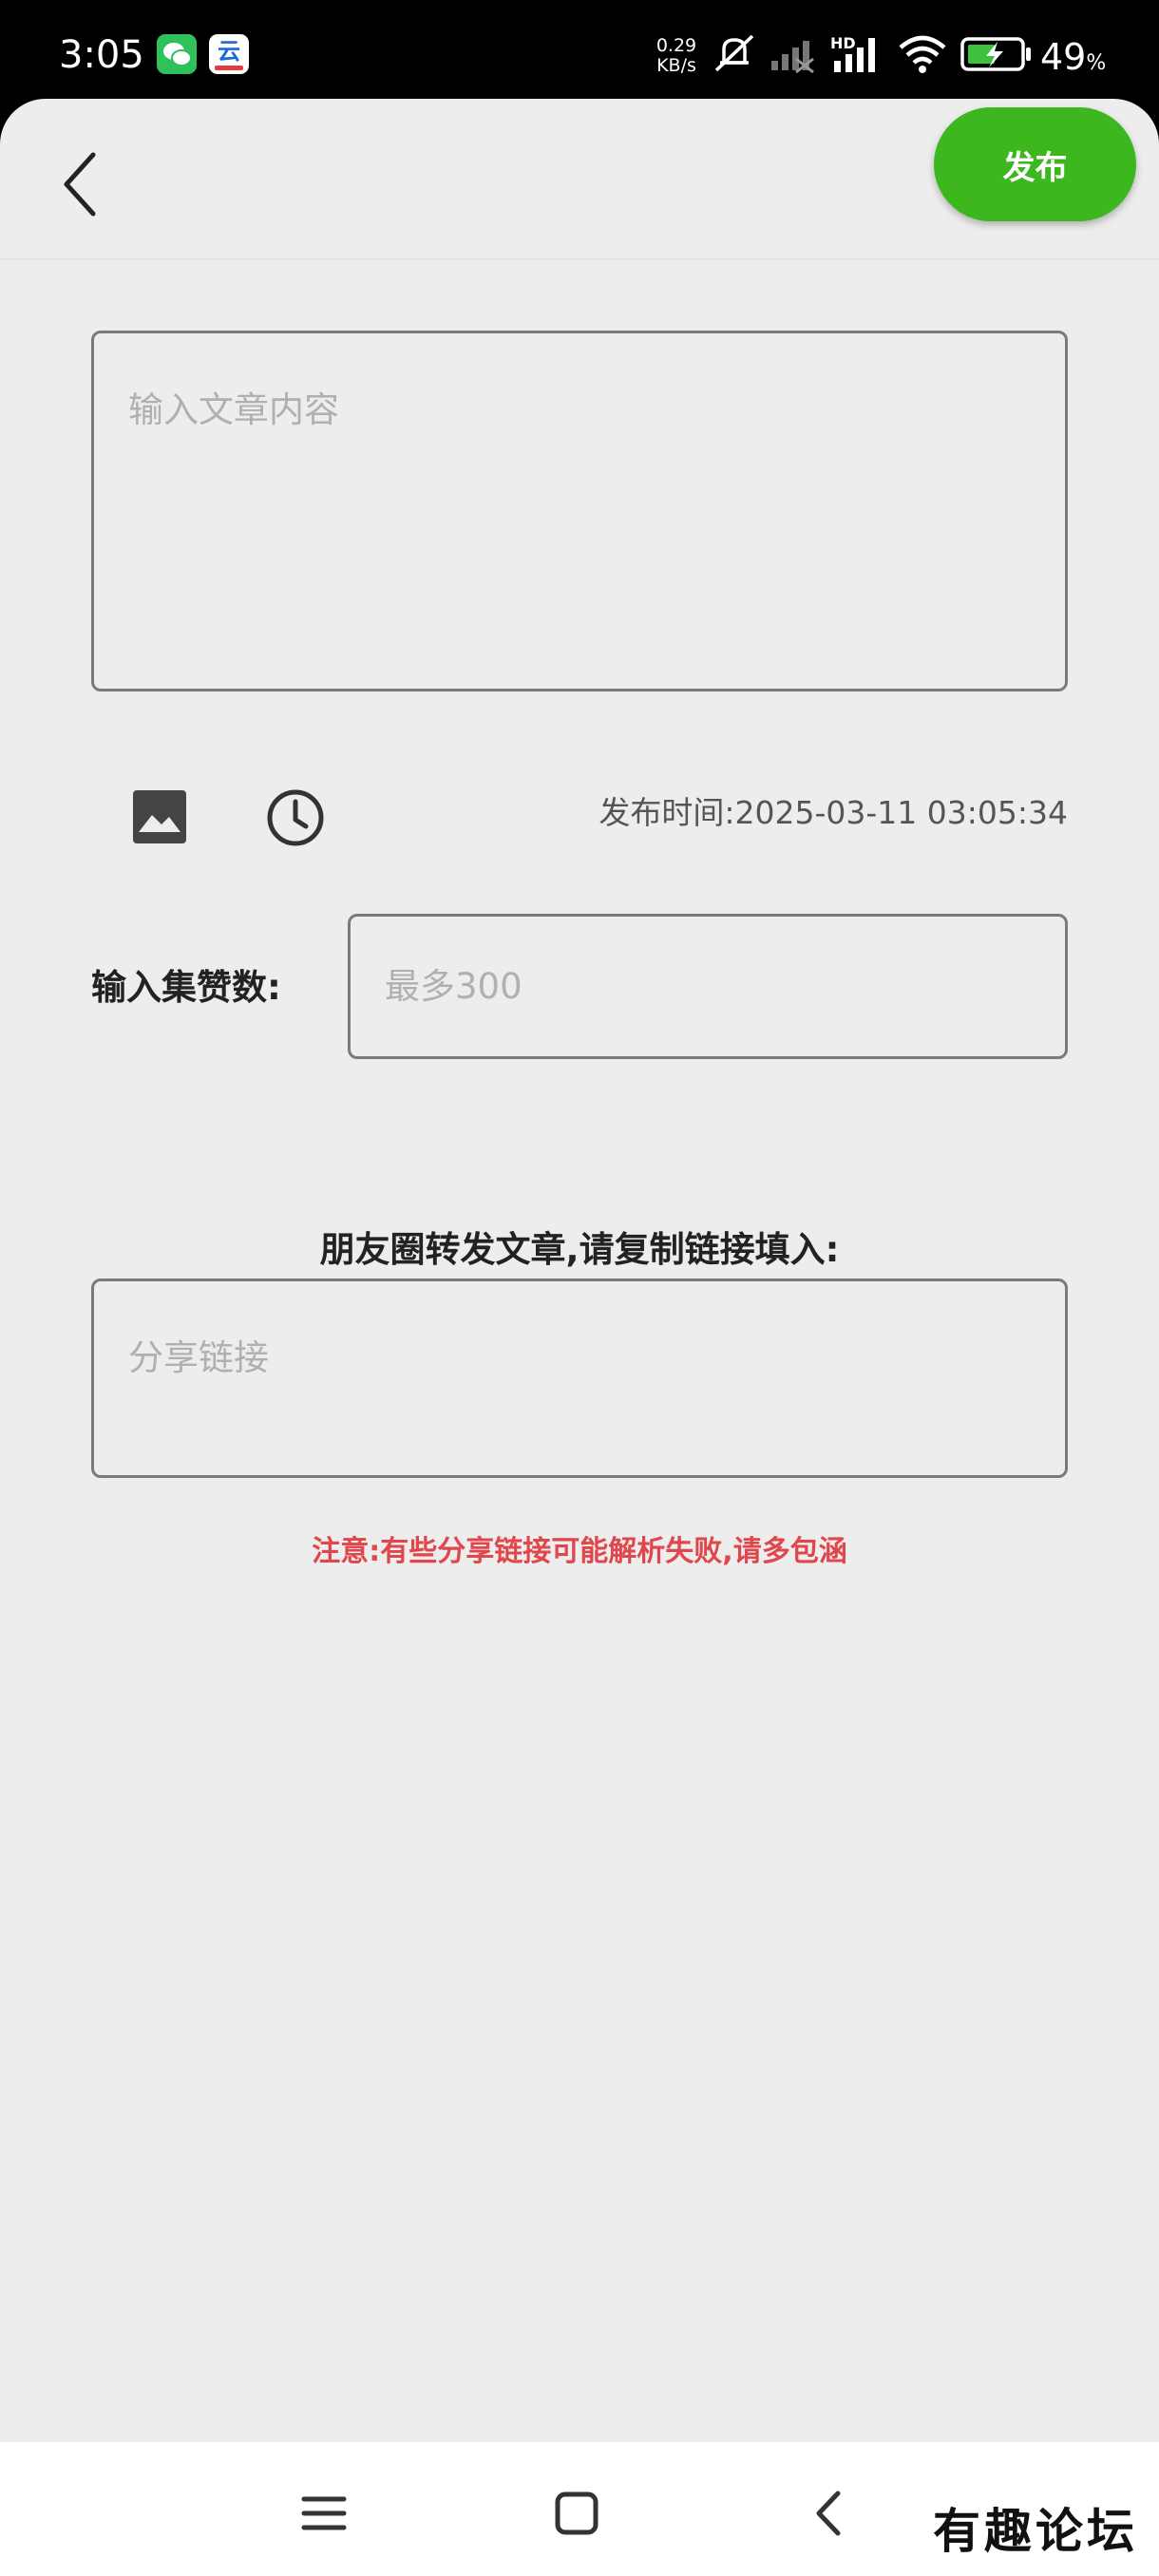 The image size is (1159, 2576). I want to click on signal-sim2-icon, so click(792, 57).